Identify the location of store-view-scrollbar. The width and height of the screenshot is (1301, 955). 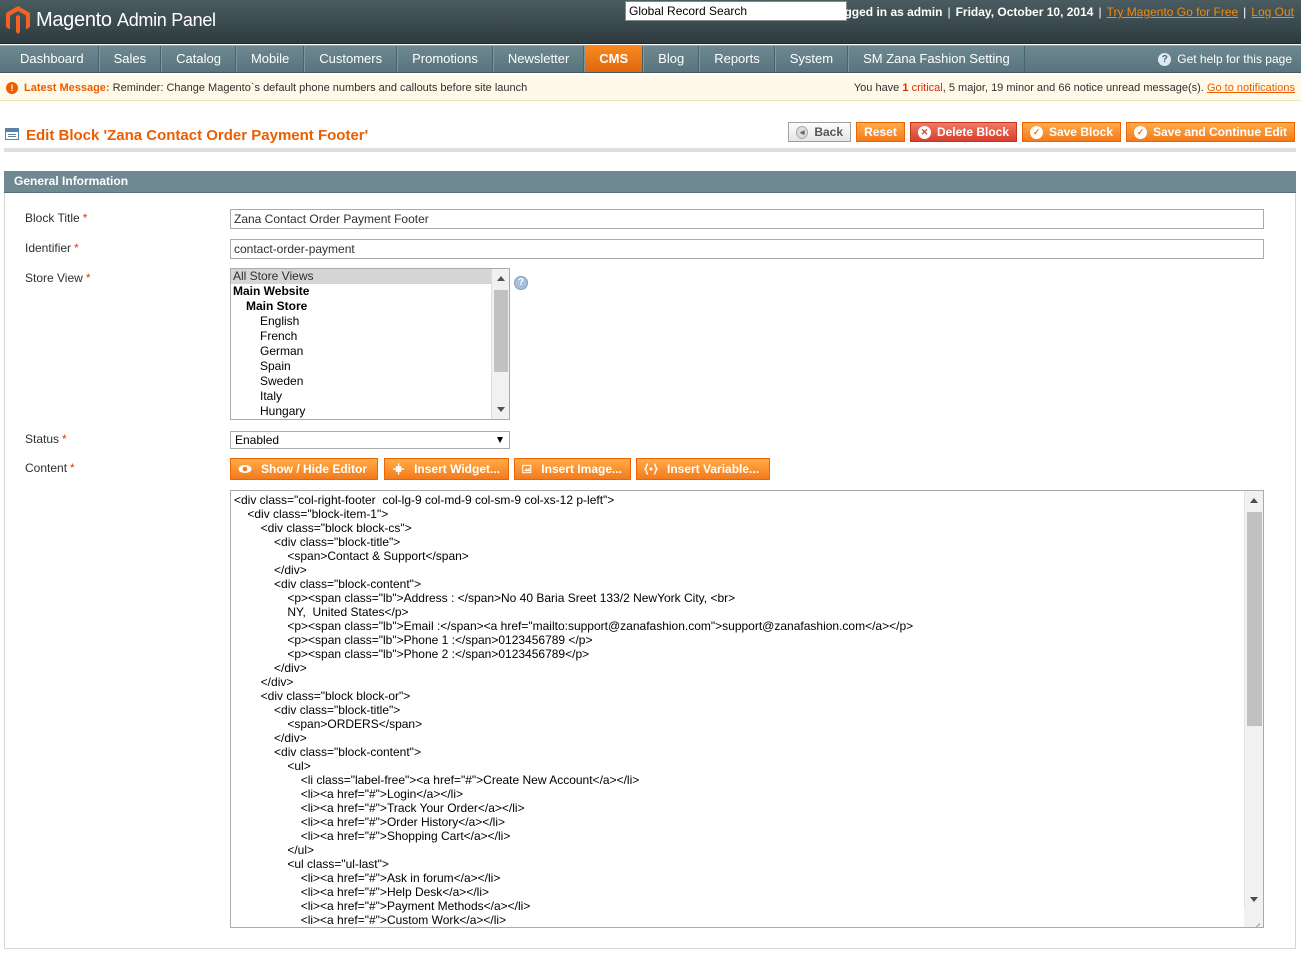
(500, 344).